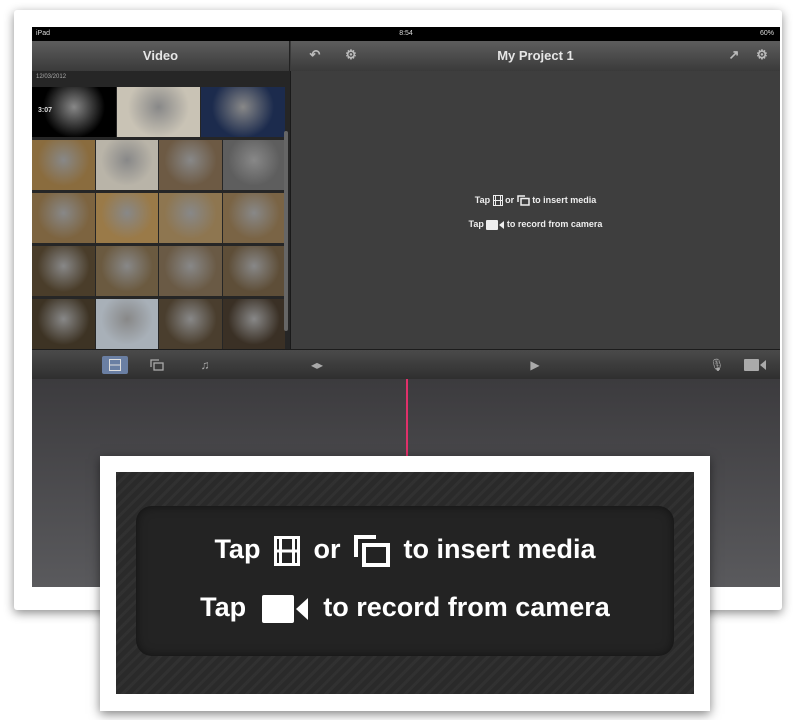  I want to click on callout-line-insert: Tap or to insert media, so click(405, 550).